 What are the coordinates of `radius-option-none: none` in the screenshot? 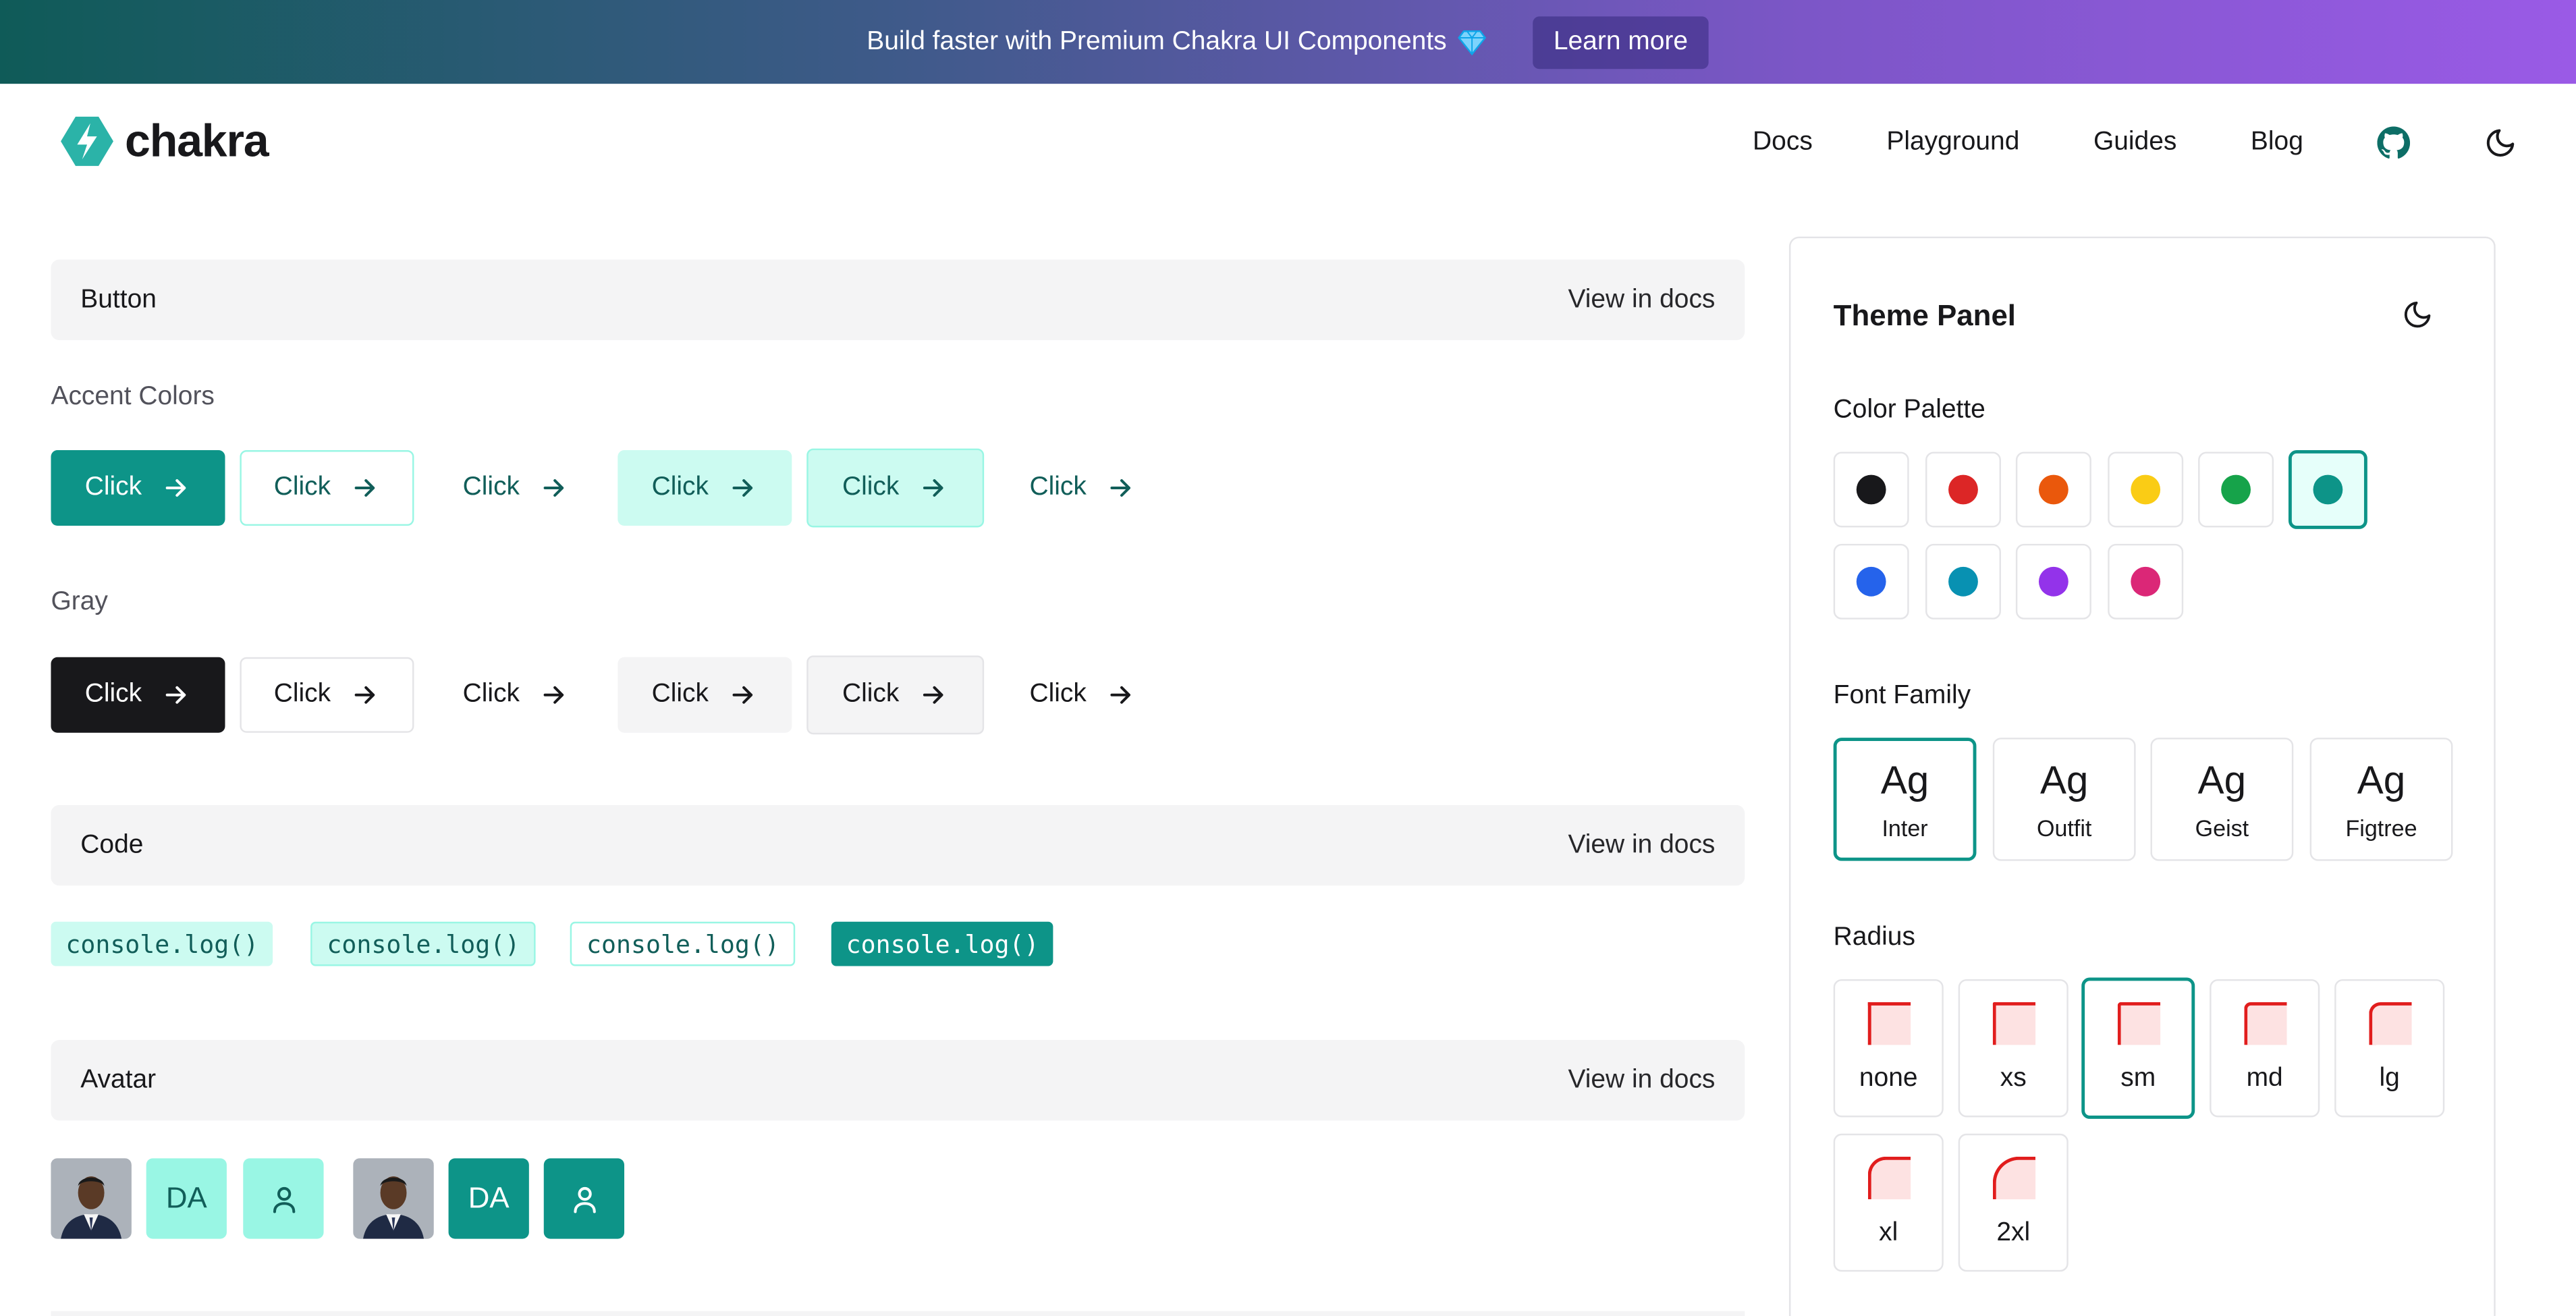 It's located at (1888, 1048).